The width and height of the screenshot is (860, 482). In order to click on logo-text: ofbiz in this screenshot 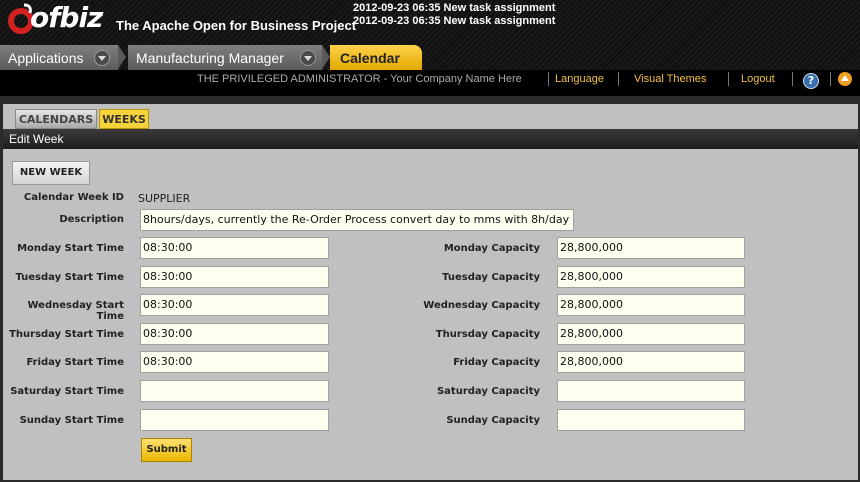, I will do `click(66, 17)`.